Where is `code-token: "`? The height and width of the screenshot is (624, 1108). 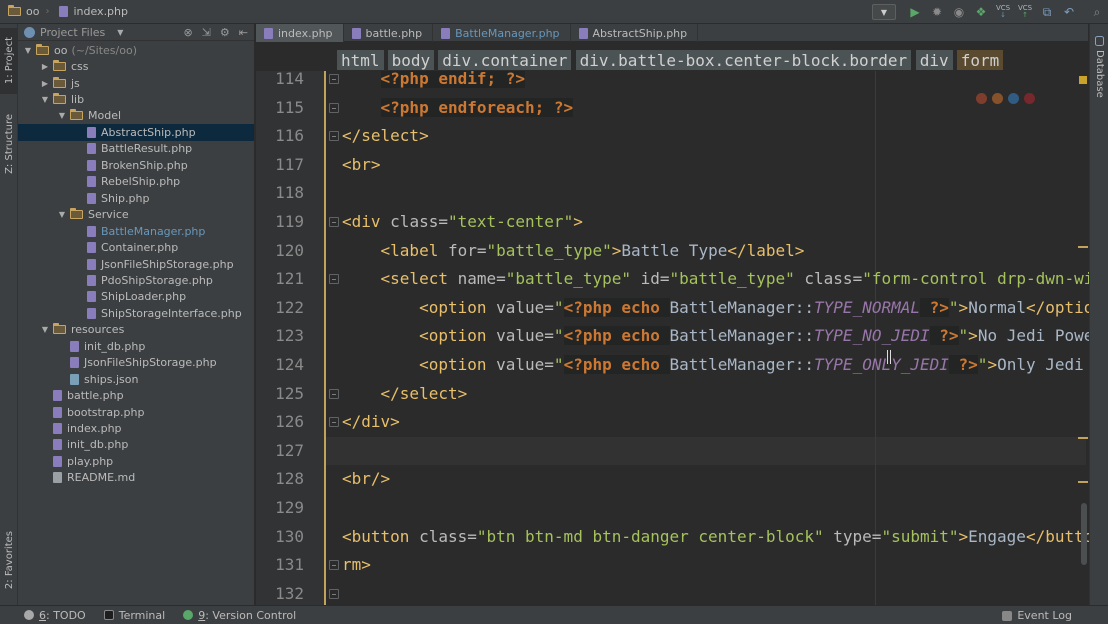
code-token: " is located at coordinates (558, 364).